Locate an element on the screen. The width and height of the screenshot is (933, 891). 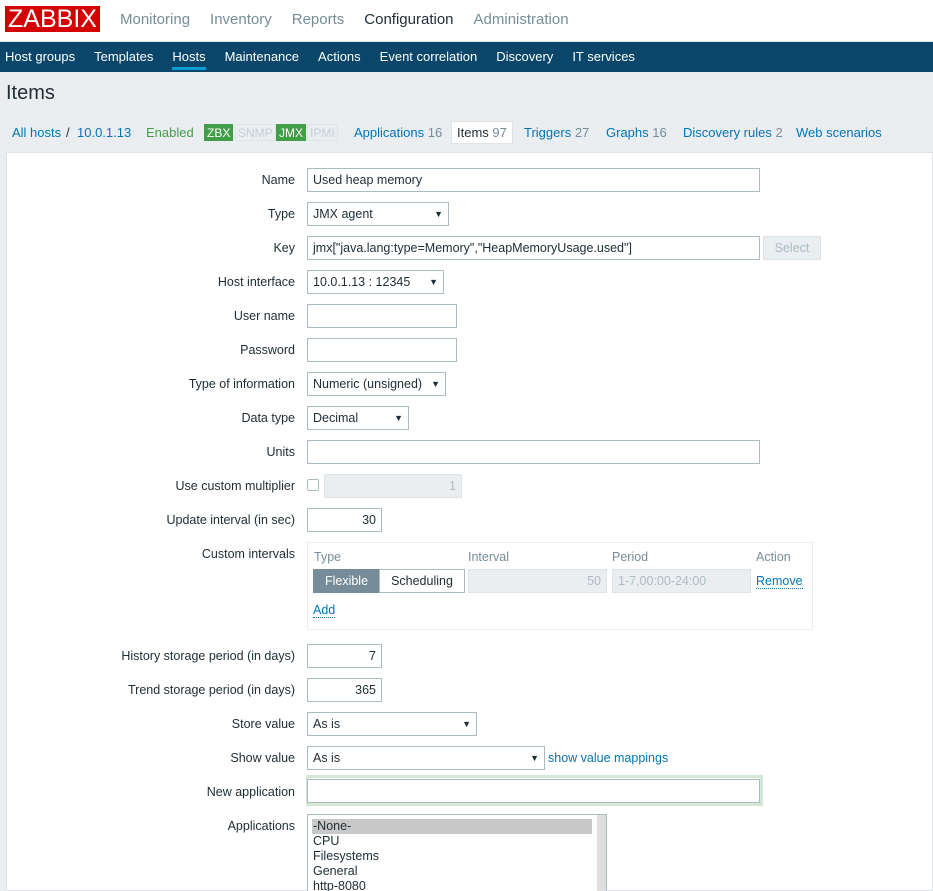
breadcrumb-host: 10.0.1.13 is located at coordinates (104, 132).